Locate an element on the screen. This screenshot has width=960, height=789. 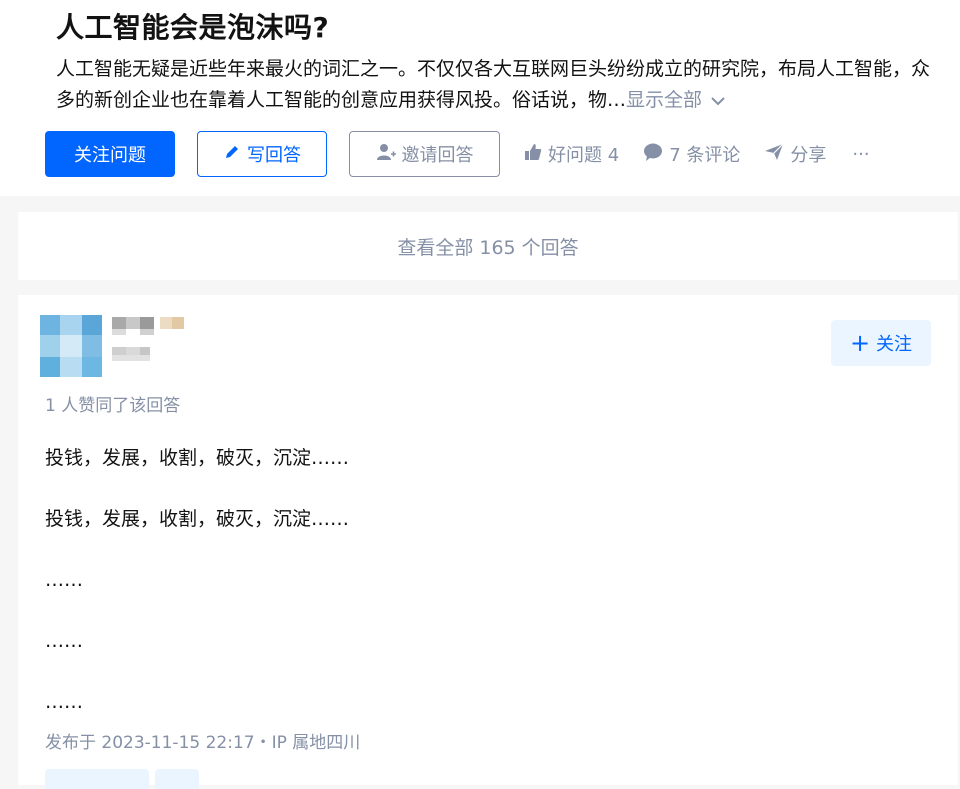
comments-button: 7 条评论 is located at coordinates (691, 154).